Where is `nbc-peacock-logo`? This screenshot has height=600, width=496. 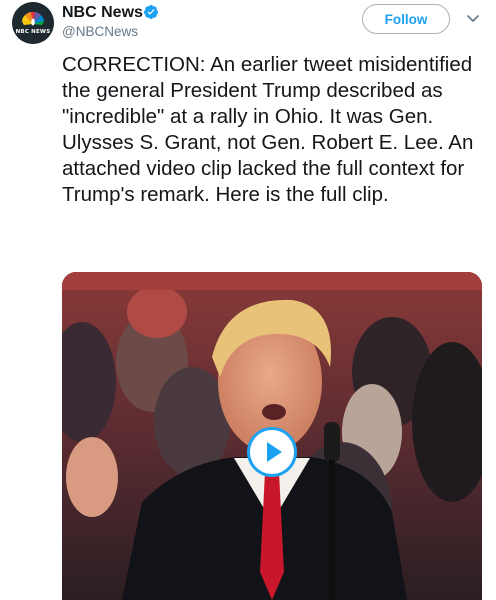
nbc-peacock-logo is located at coordinates (33, 23).